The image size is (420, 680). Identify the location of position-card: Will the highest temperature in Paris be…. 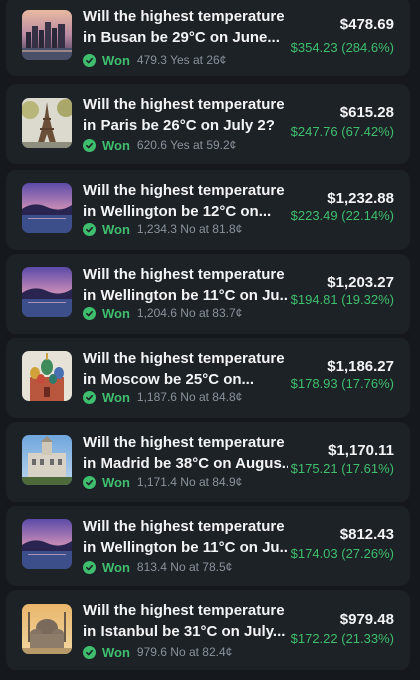
(208, 124).